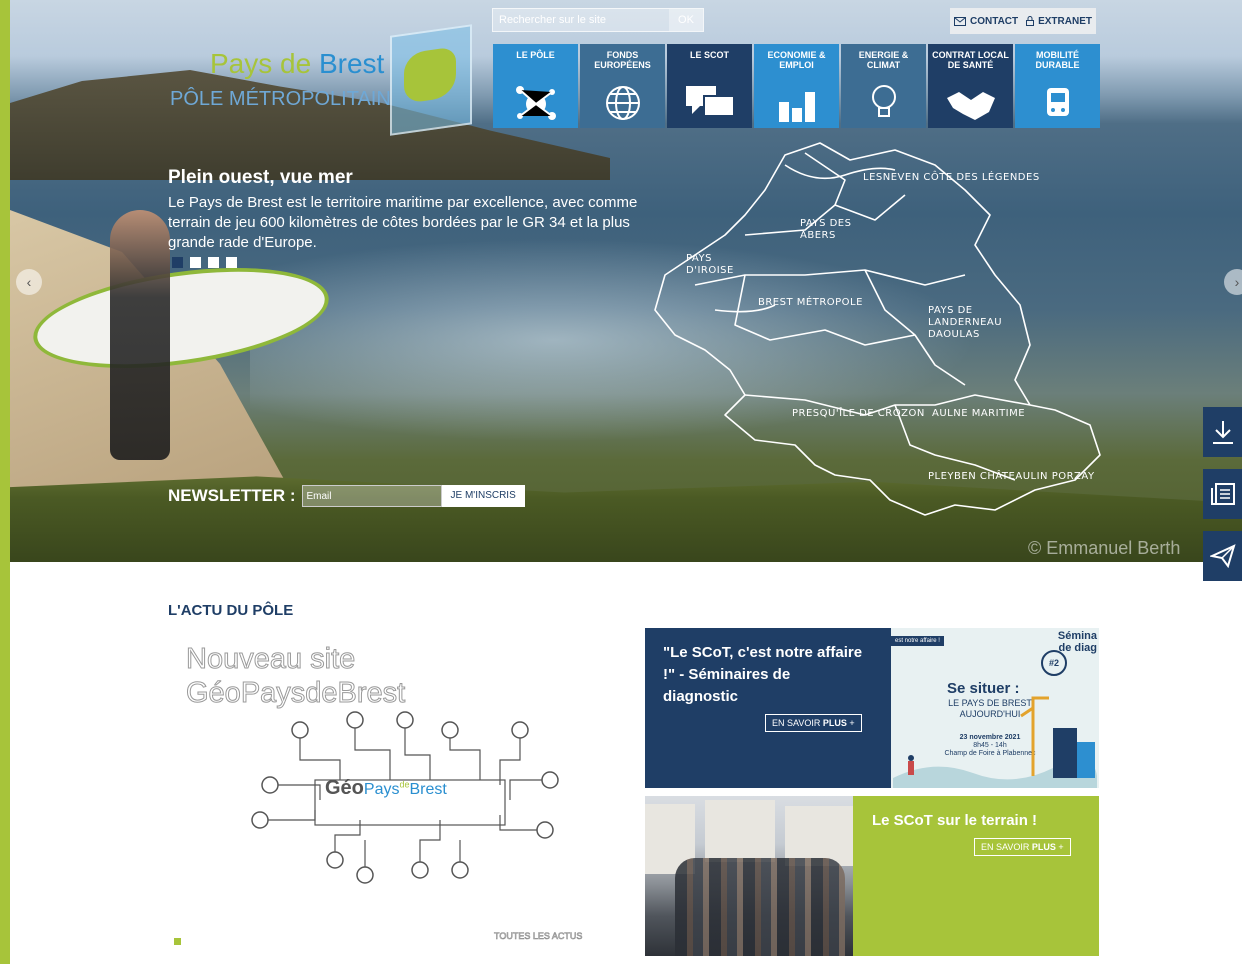  What do you see at coordinates (749, 876) in the screenshot?
I see `scot-terrain-photo` at bounding box center [749, 876].